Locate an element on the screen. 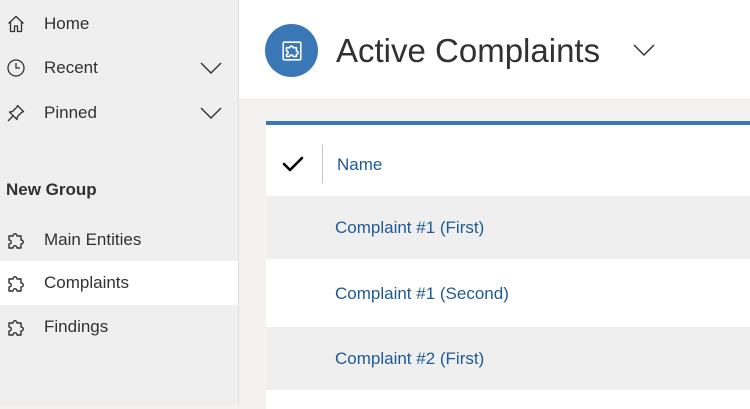 This screenshot has width=750, height=409. sidebar-item-main-entities: Main Entities is located at coordinates (119, 240).